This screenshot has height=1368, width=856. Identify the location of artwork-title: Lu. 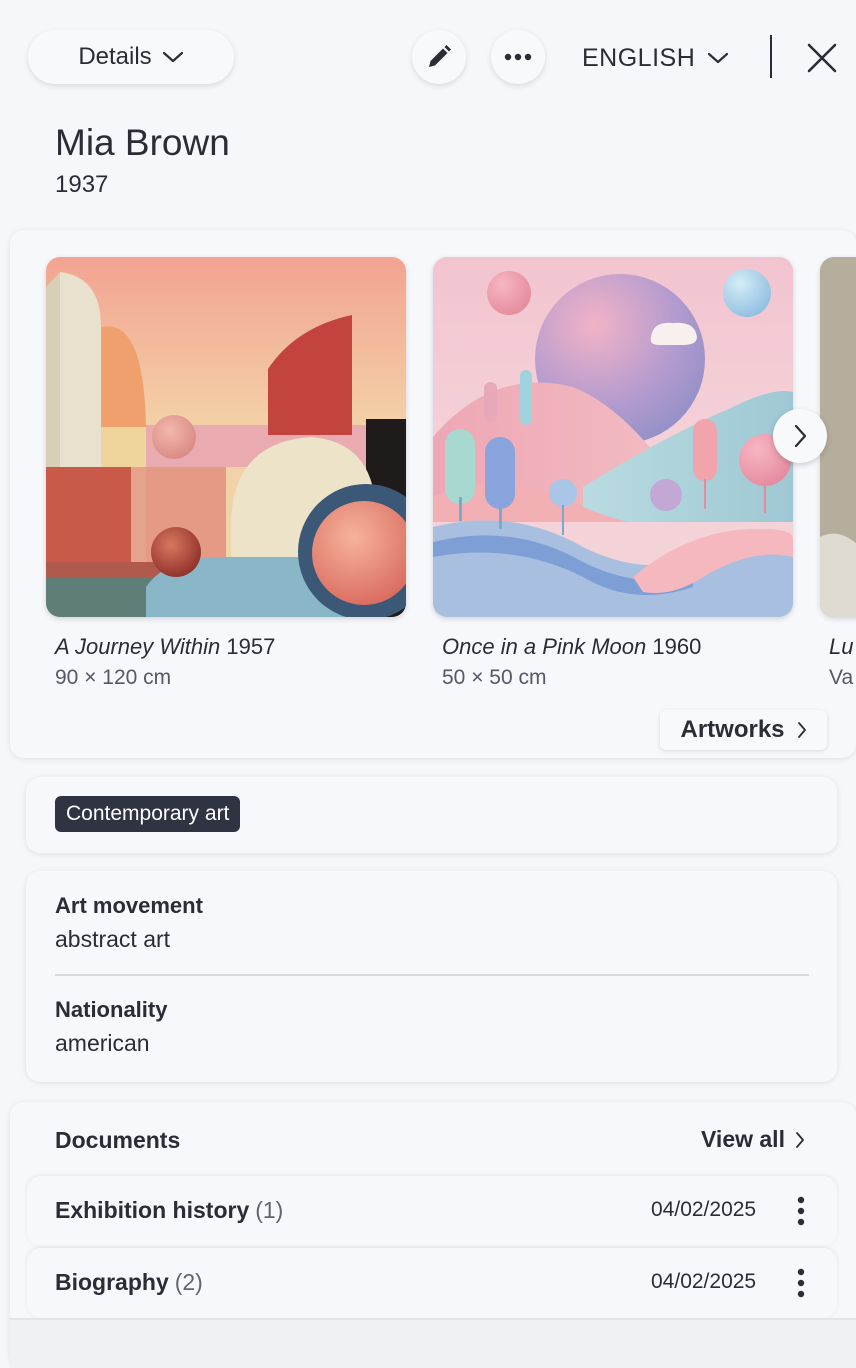
(841, 646).